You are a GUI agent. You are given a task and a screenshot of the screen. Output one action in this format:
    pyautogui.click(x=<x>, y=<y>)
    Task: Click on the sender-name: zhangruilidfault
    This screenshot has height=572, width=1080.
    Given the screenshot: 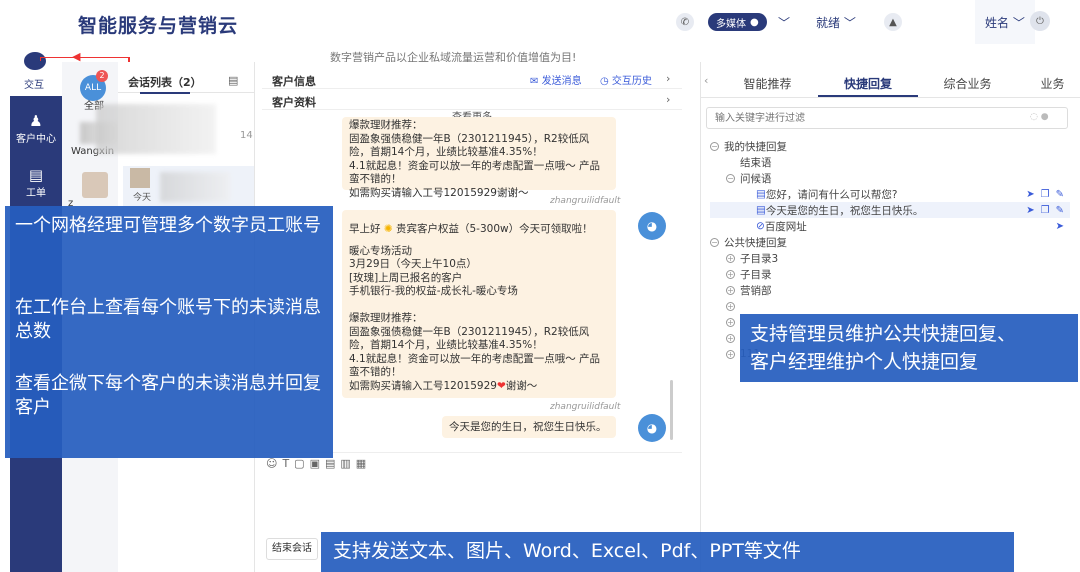 What is the action you would take?
    pyautogui.click(x=585, y=201)
    